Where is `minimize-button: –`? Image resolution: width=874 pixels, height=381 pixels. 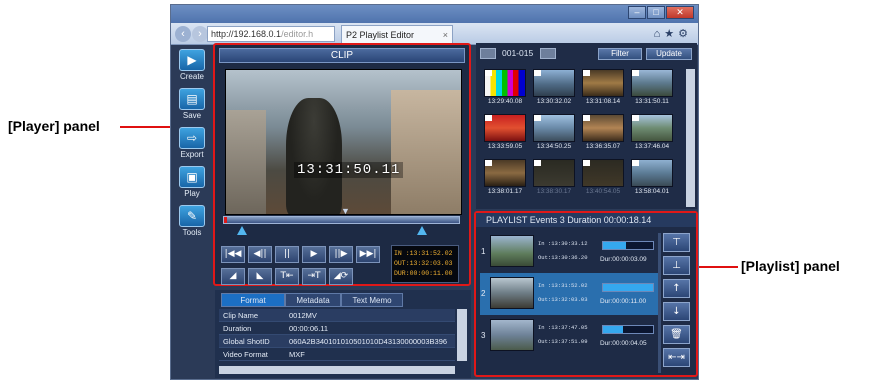 minimize-button: – is located at coordinates (637, 12).